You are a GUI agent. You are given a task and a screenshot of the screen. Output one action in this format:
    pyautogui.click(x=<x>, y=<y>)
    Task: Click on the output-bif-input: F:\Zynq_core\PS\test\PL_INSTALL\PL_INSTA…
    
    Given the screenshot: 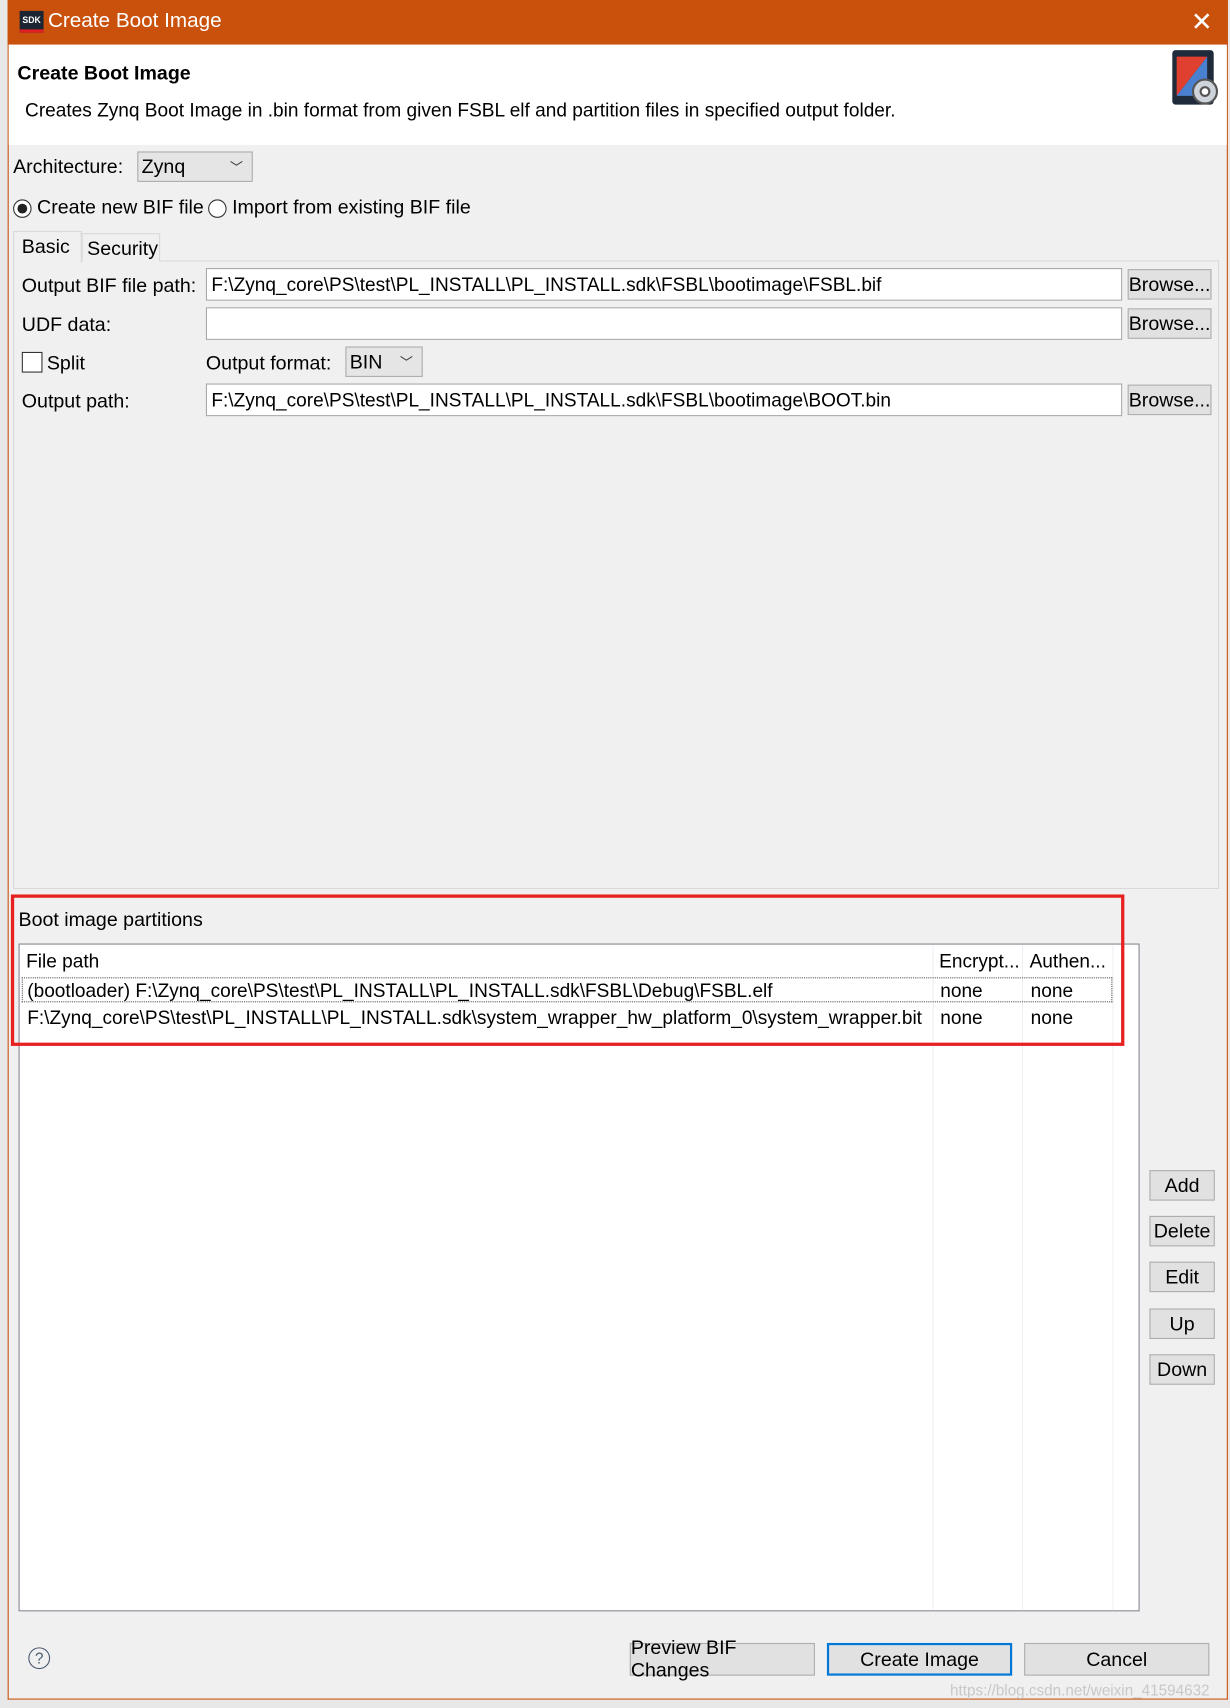 What is the action you would take?
    pyautogui.click(x=664, y=284)
    